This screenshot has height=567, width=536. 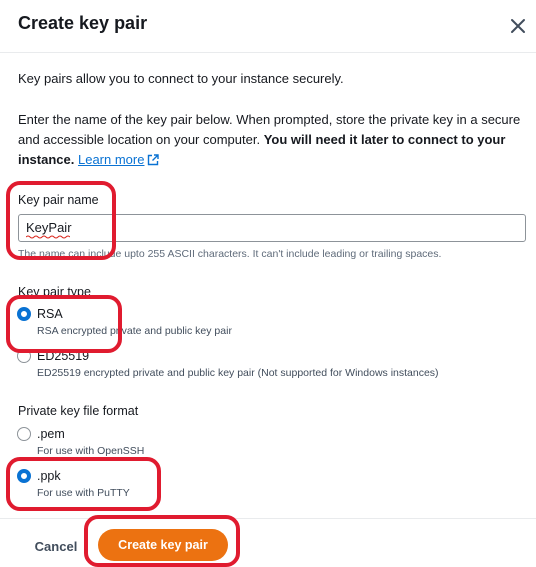 What do you see at coordinates (163, 545) in the screenshot?
I see `create-key-pair-button: Create key pair` at bounding box center [163, 545].